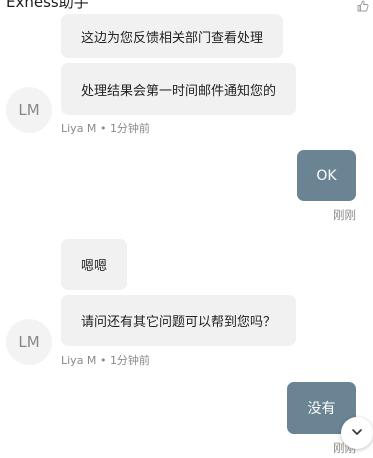  I want to click on agent-message-bubble: 处理结果会第一时间邮件通知您的, so click(179, 89).